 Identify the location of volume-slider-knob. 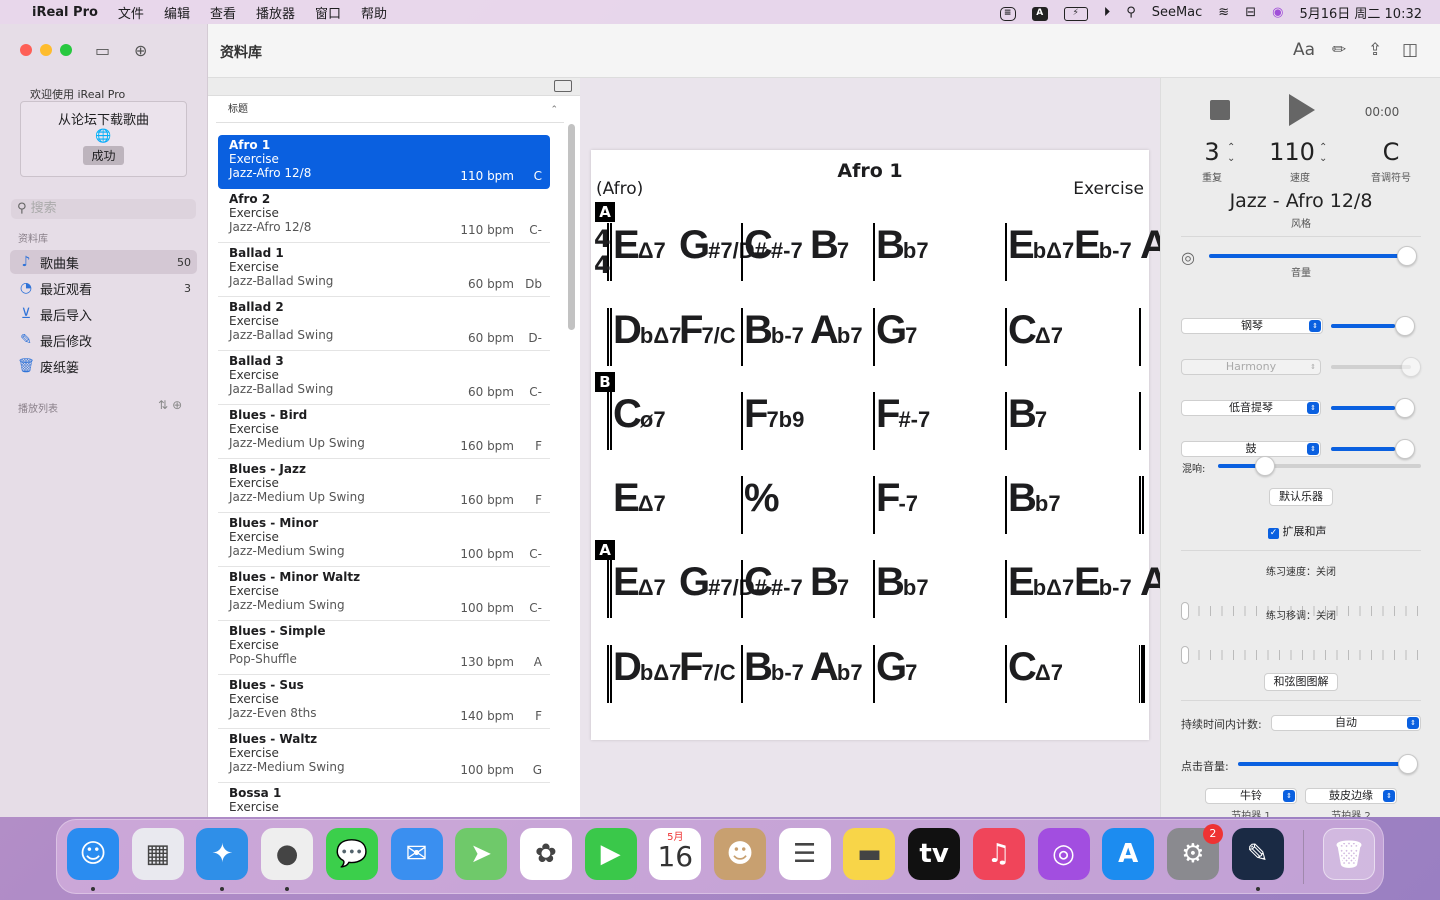
(1406, 256).